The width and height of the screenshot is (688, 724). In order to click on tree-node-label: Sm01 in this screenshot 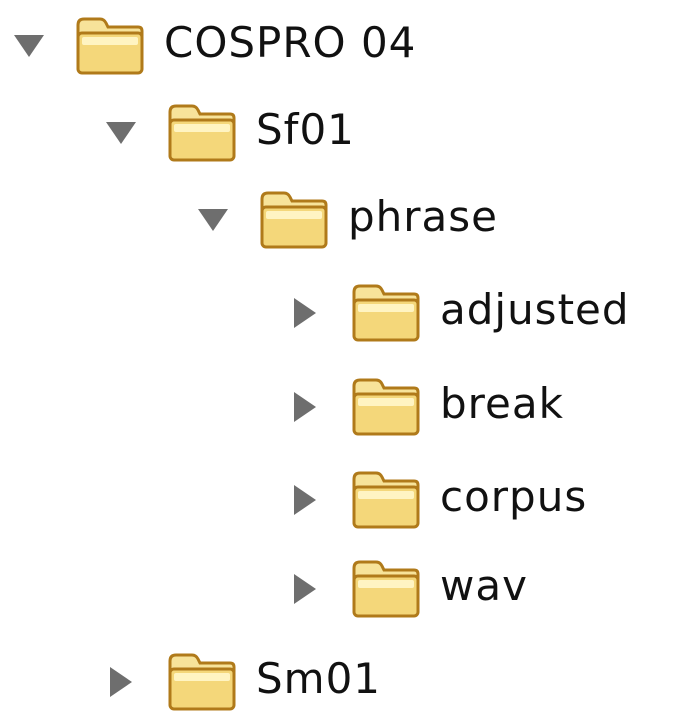, I will do `click(319, 678)`.